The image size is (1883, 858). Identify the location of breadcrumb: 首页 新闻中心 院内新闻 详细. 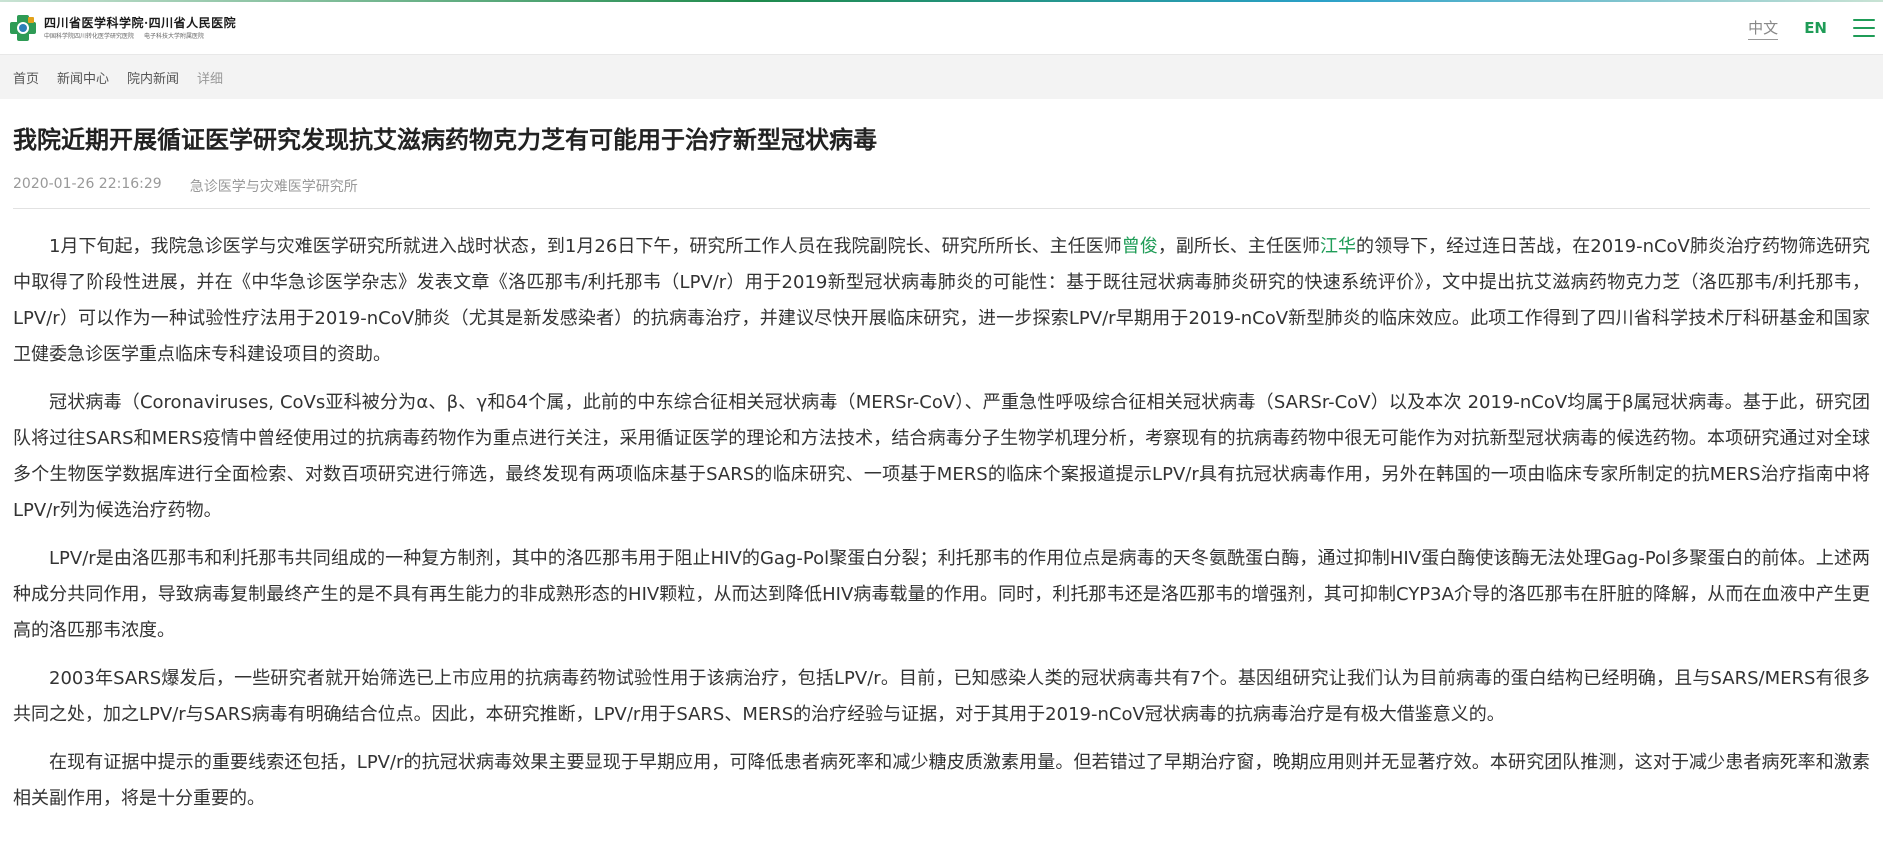
(941, 77).